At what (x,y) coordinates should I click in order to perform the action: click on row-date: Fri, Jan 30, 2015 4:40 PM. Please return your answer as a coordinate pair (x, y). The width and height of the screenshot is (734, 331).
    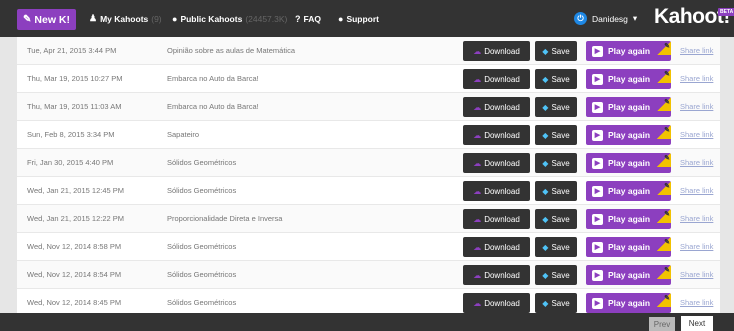
    Looking at the image, I should click on (70, 162).